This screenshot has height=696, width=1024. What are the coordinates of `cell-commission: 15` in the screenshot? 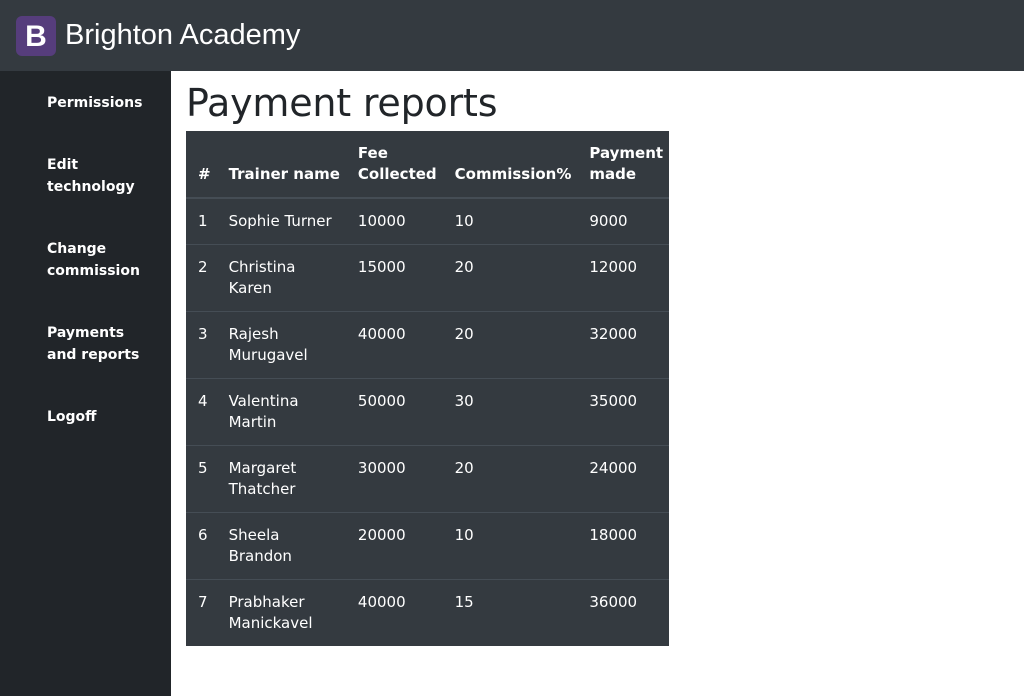 It's located at (510, 612).